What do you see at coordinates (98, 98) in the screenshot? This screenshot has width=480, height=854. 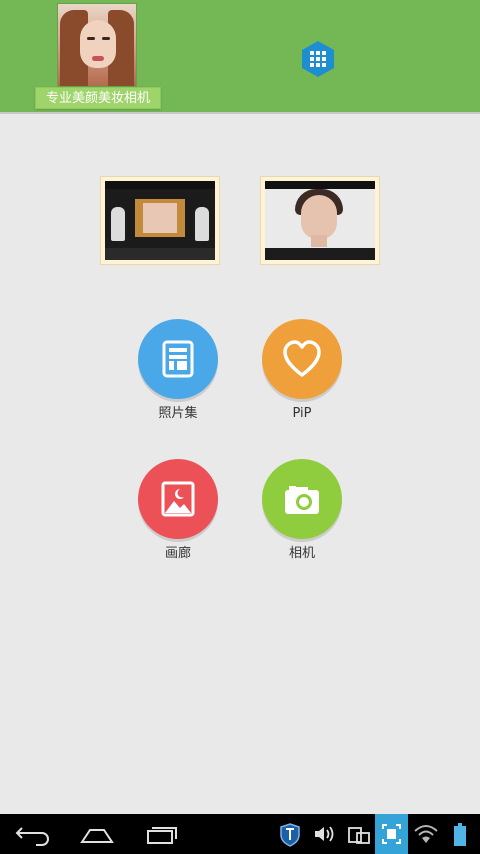 I see `brand-label: 专业美颜美妆相机` at bounding box center [98, 98].